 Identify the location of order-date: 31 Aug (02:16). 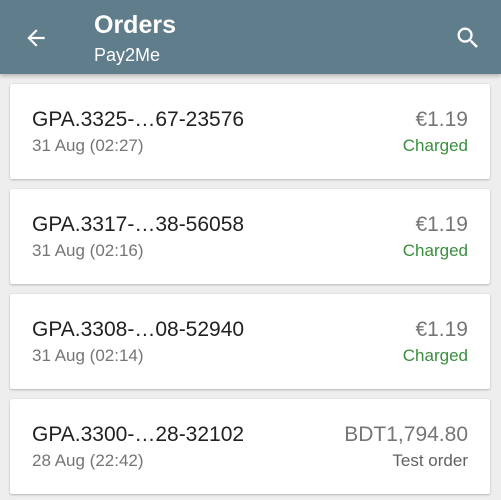
(88, 250).